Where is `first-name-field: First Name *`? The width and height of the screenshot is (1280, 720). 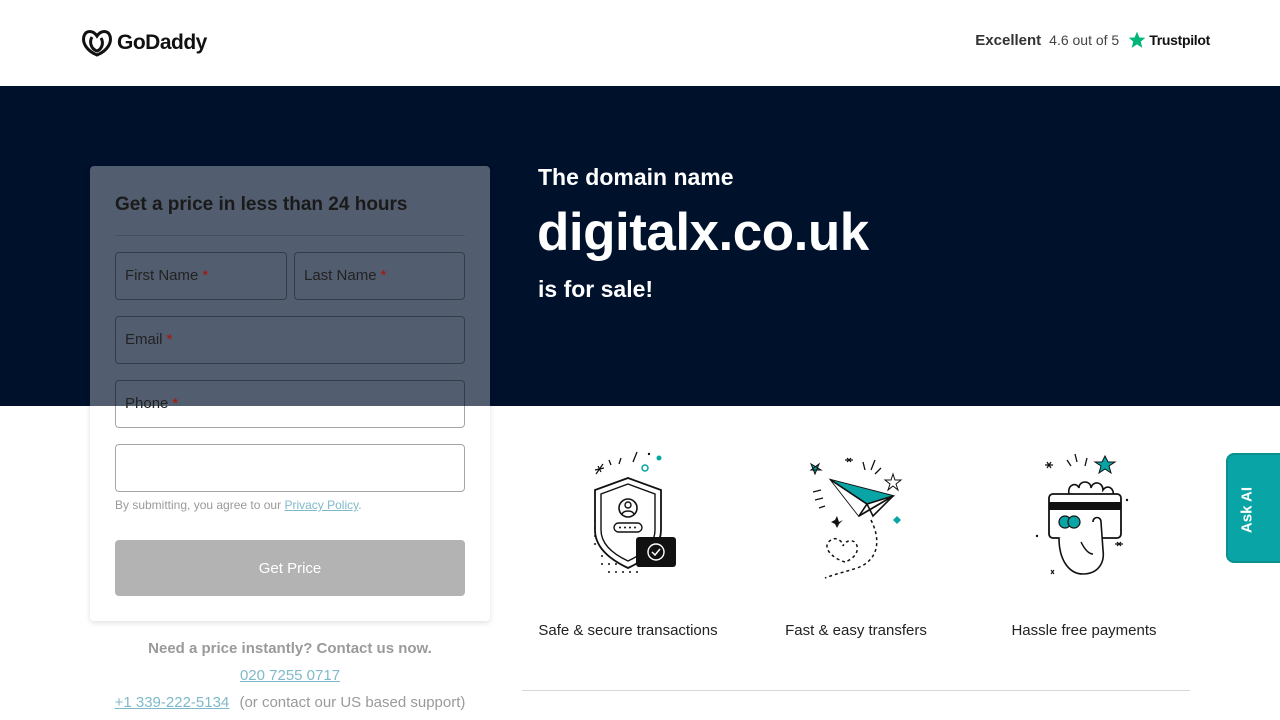 first-name-field: First Name * is located at coordinates (201, 276).